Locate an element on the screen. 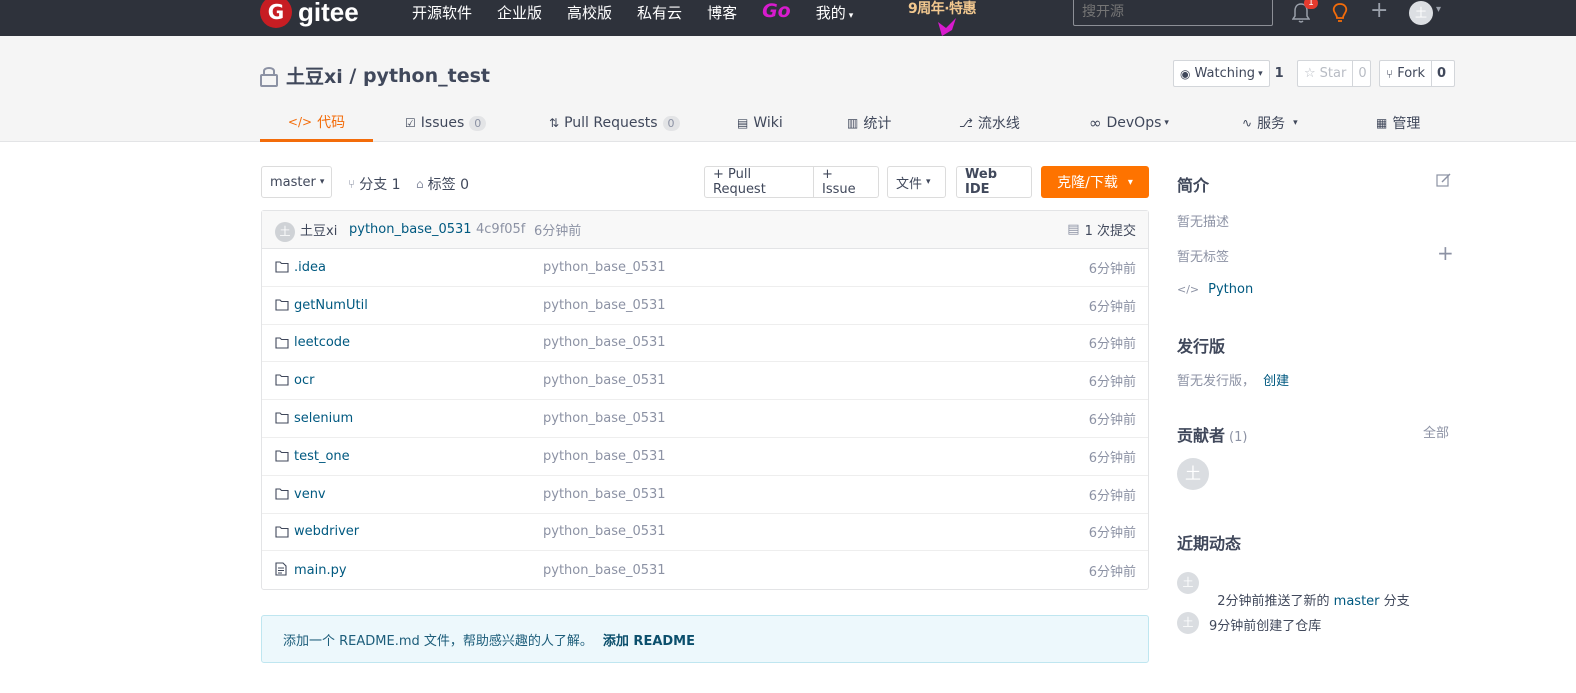 The width and height of the screenshot is (1576, 693). star-button: ☆ Star 0 is located at coordinates (1334, 73).